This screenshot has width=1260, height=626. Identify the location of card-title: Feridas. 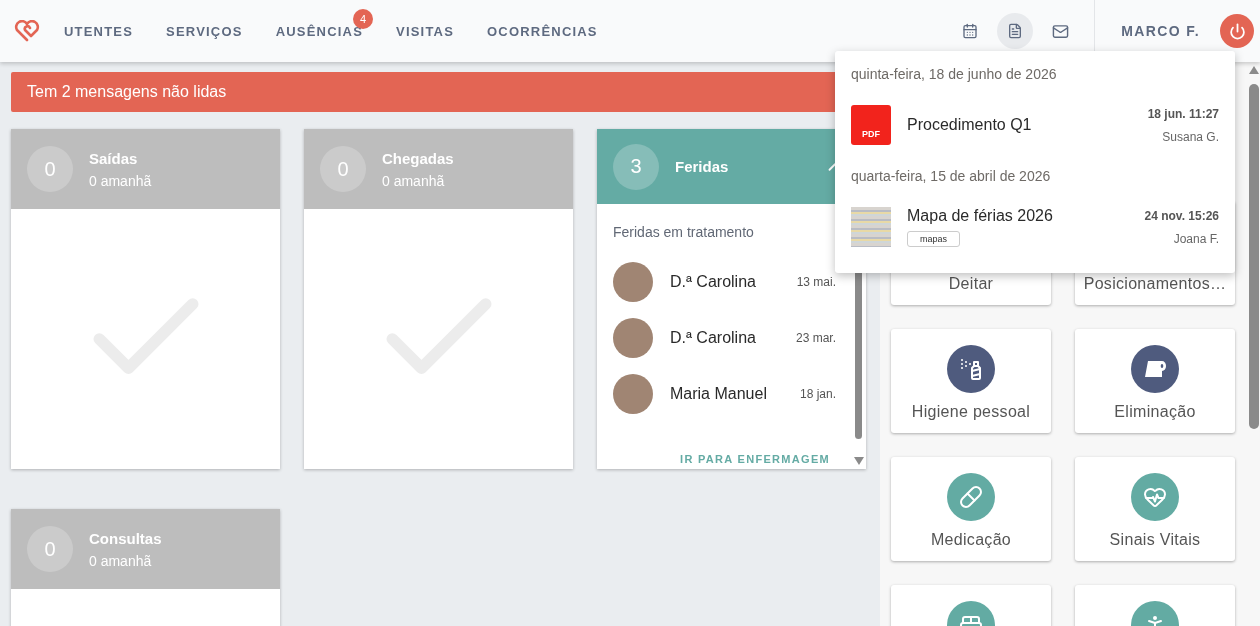
(702, 166).